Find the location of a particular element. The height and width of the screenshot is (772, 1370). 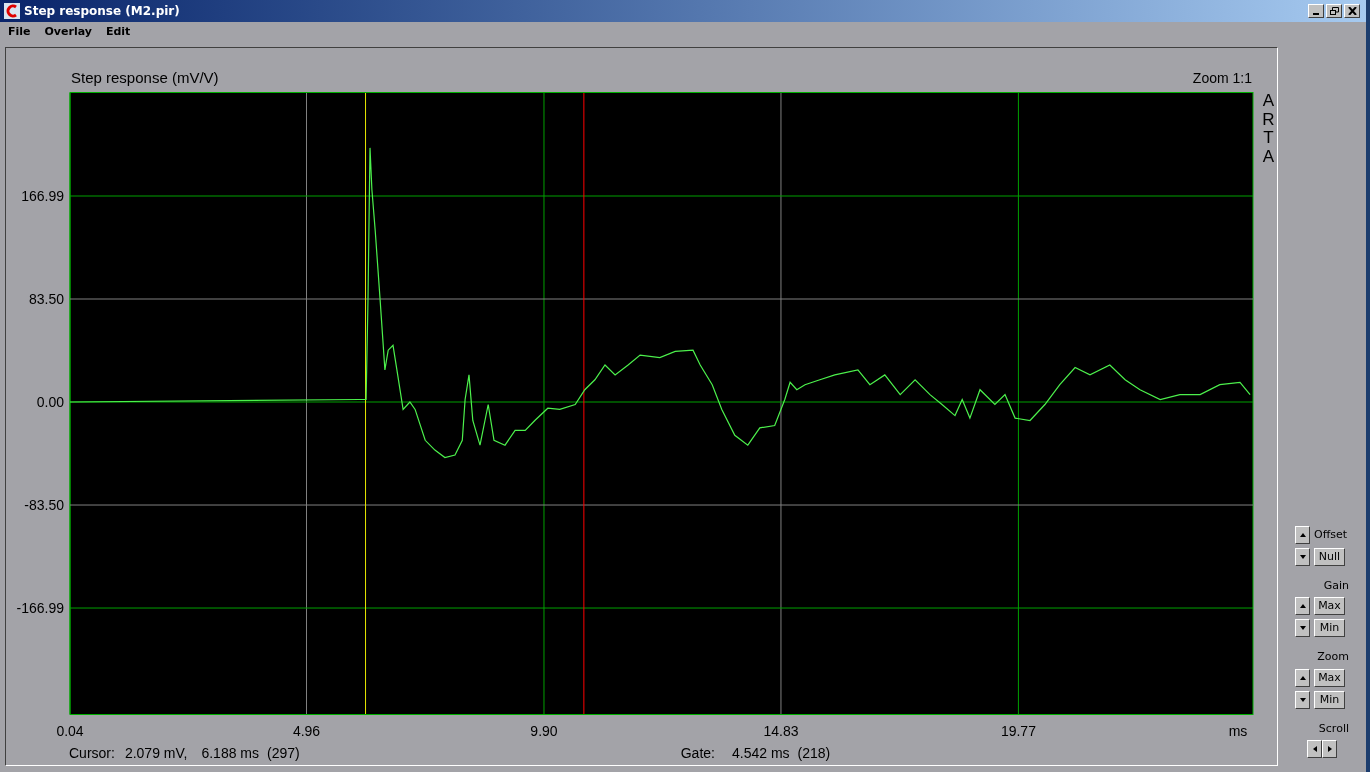

restore-button is located at coordinates (1334, 11).